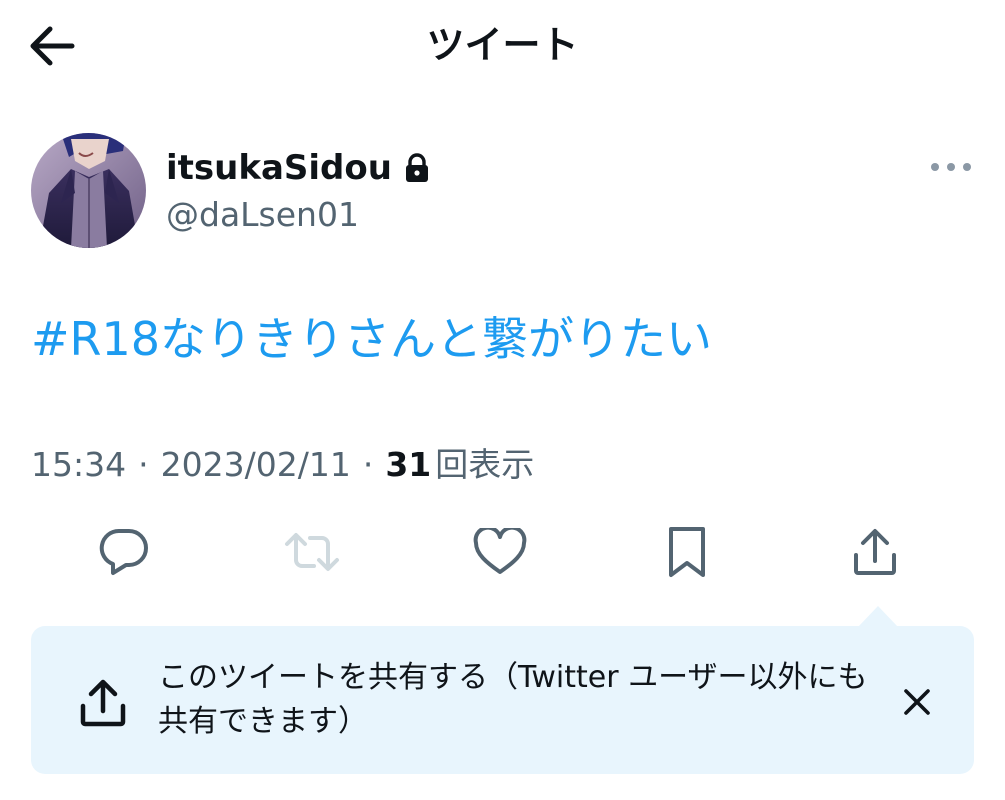 This screenshot has width=1005, height=800. I want to click on tweet-time: 15:34, so click(78, 465).